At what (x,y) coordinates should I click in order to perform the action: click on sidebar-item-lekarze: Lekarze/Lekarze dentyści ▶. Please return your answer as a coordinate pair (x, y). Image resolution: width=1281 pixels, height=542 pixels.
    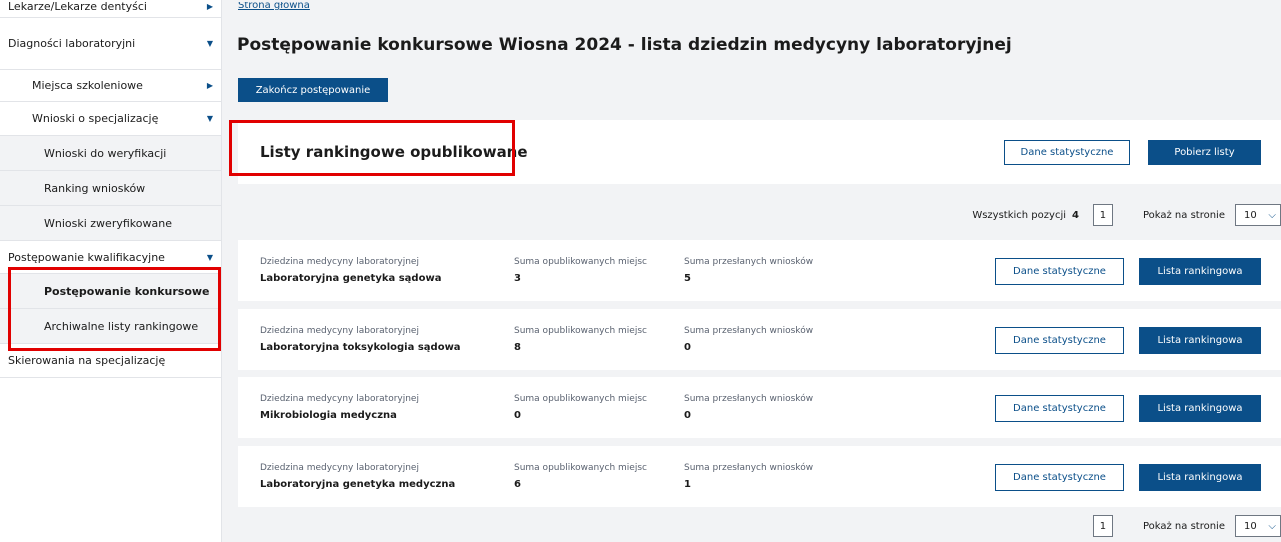
    Looking at the image, I should click on (110, 9).